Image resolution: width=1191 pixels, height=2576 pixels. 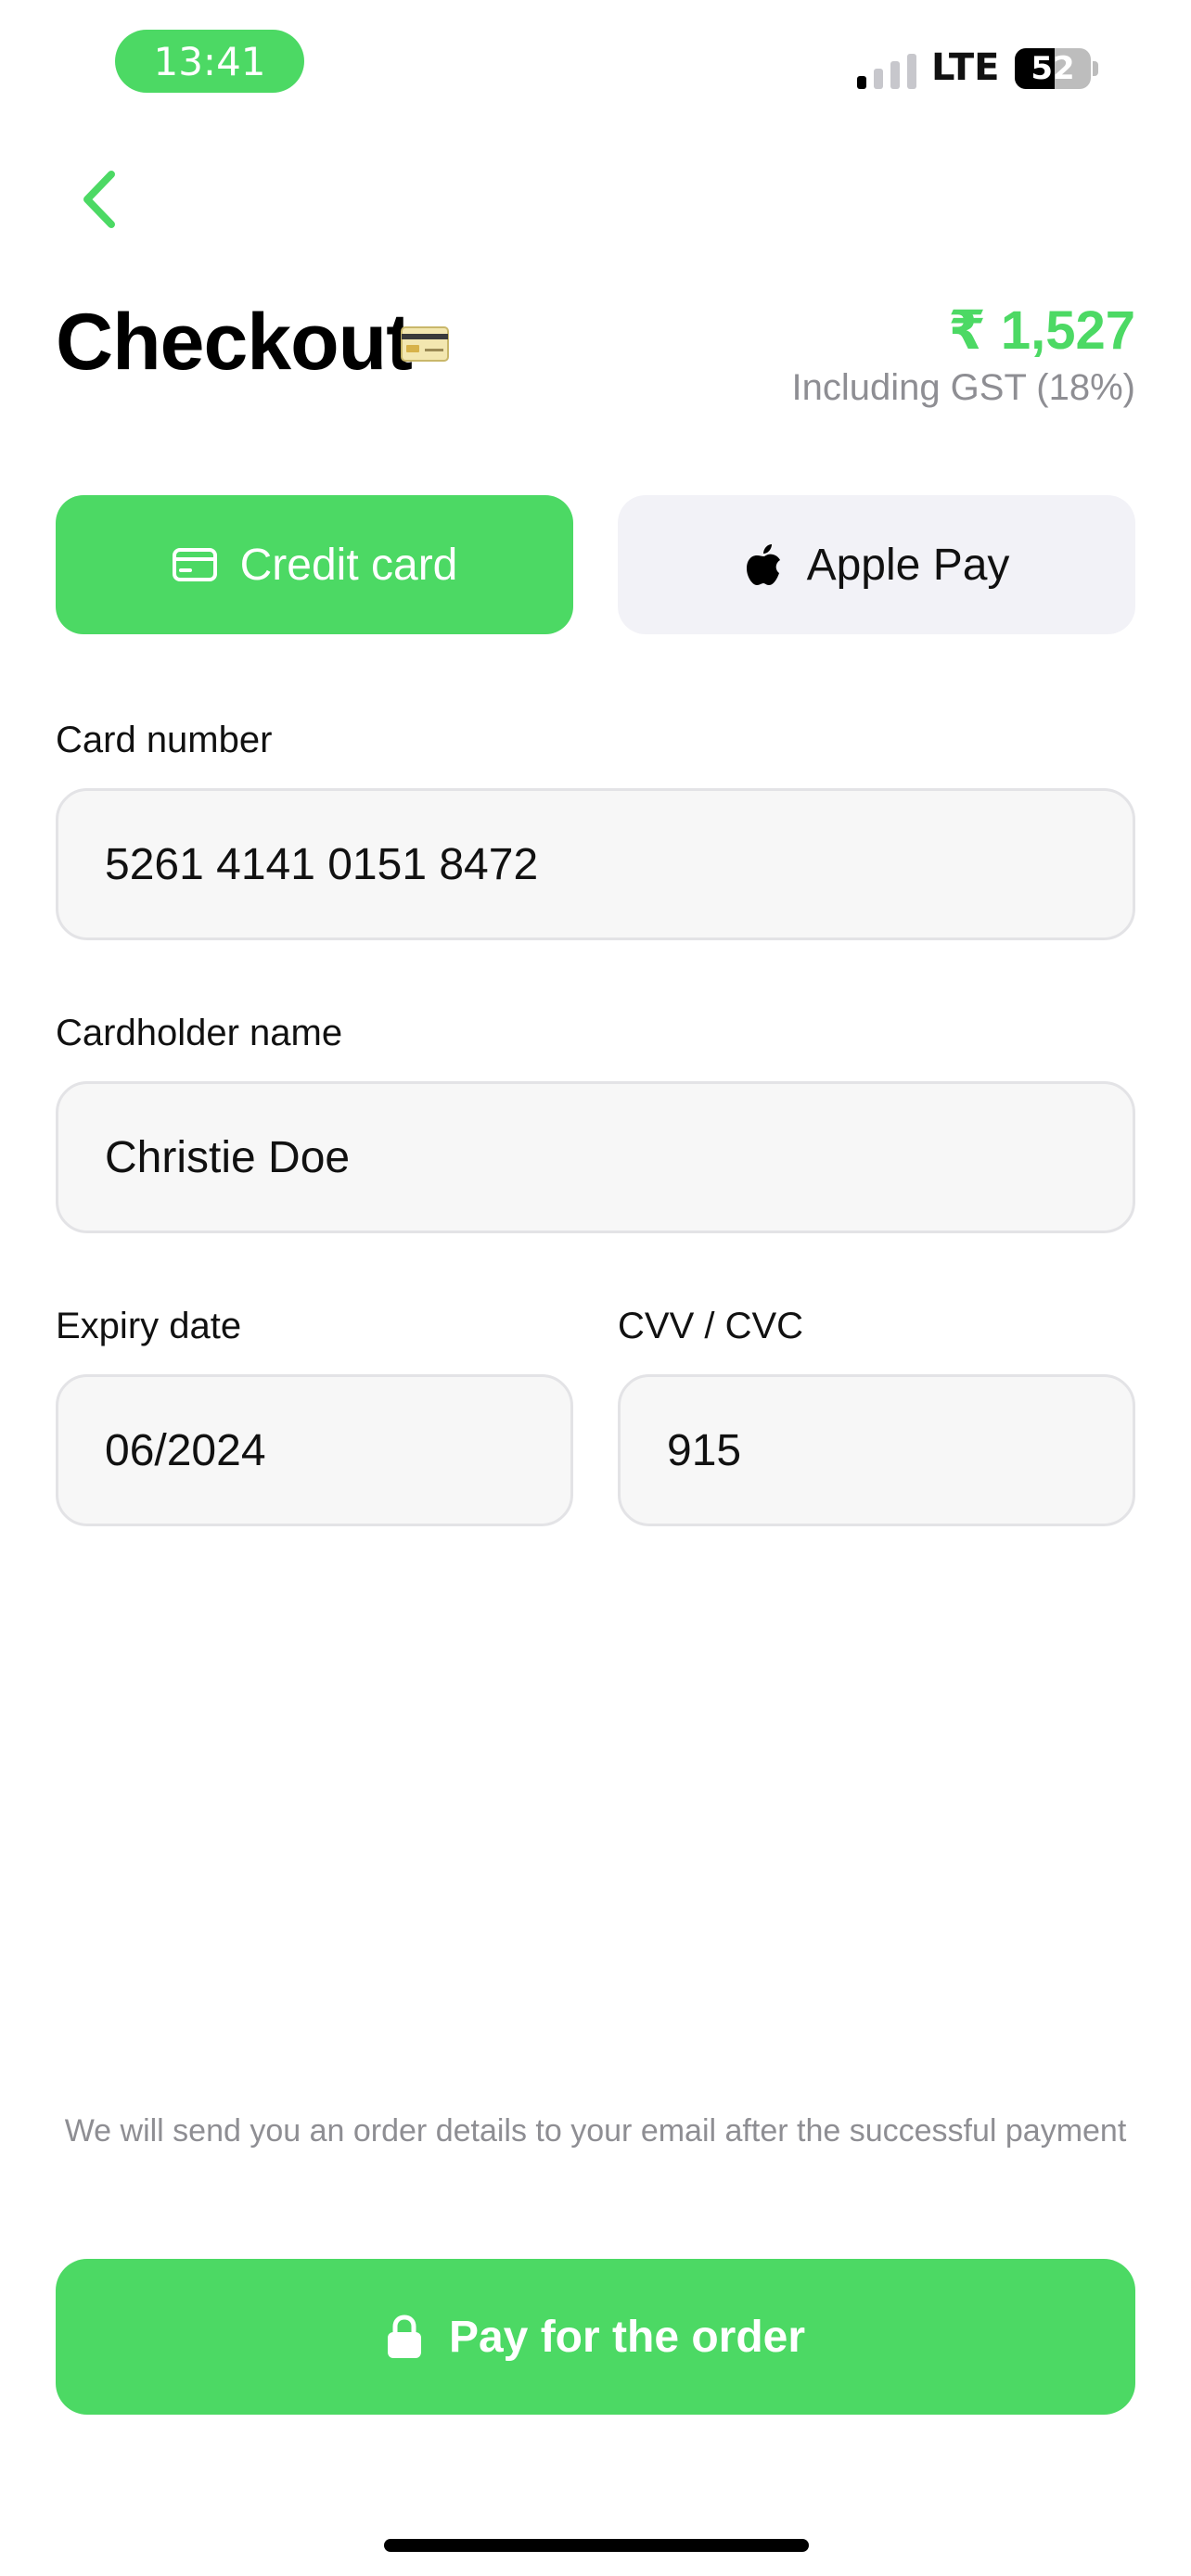 I want to click on network-type: LTE, so click(x=966, y=67).